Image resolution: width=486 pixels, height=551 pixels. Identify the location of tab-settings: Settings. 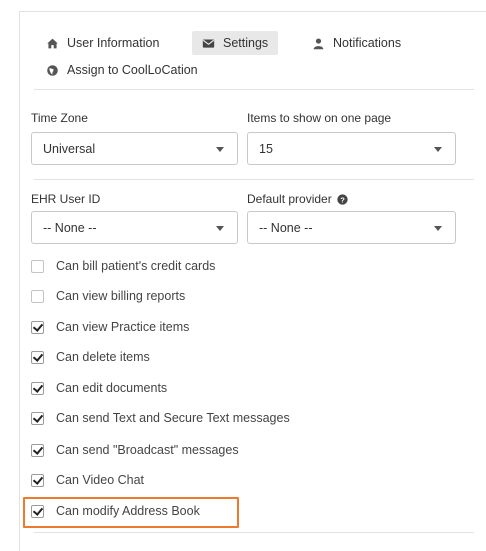
(235, 43).